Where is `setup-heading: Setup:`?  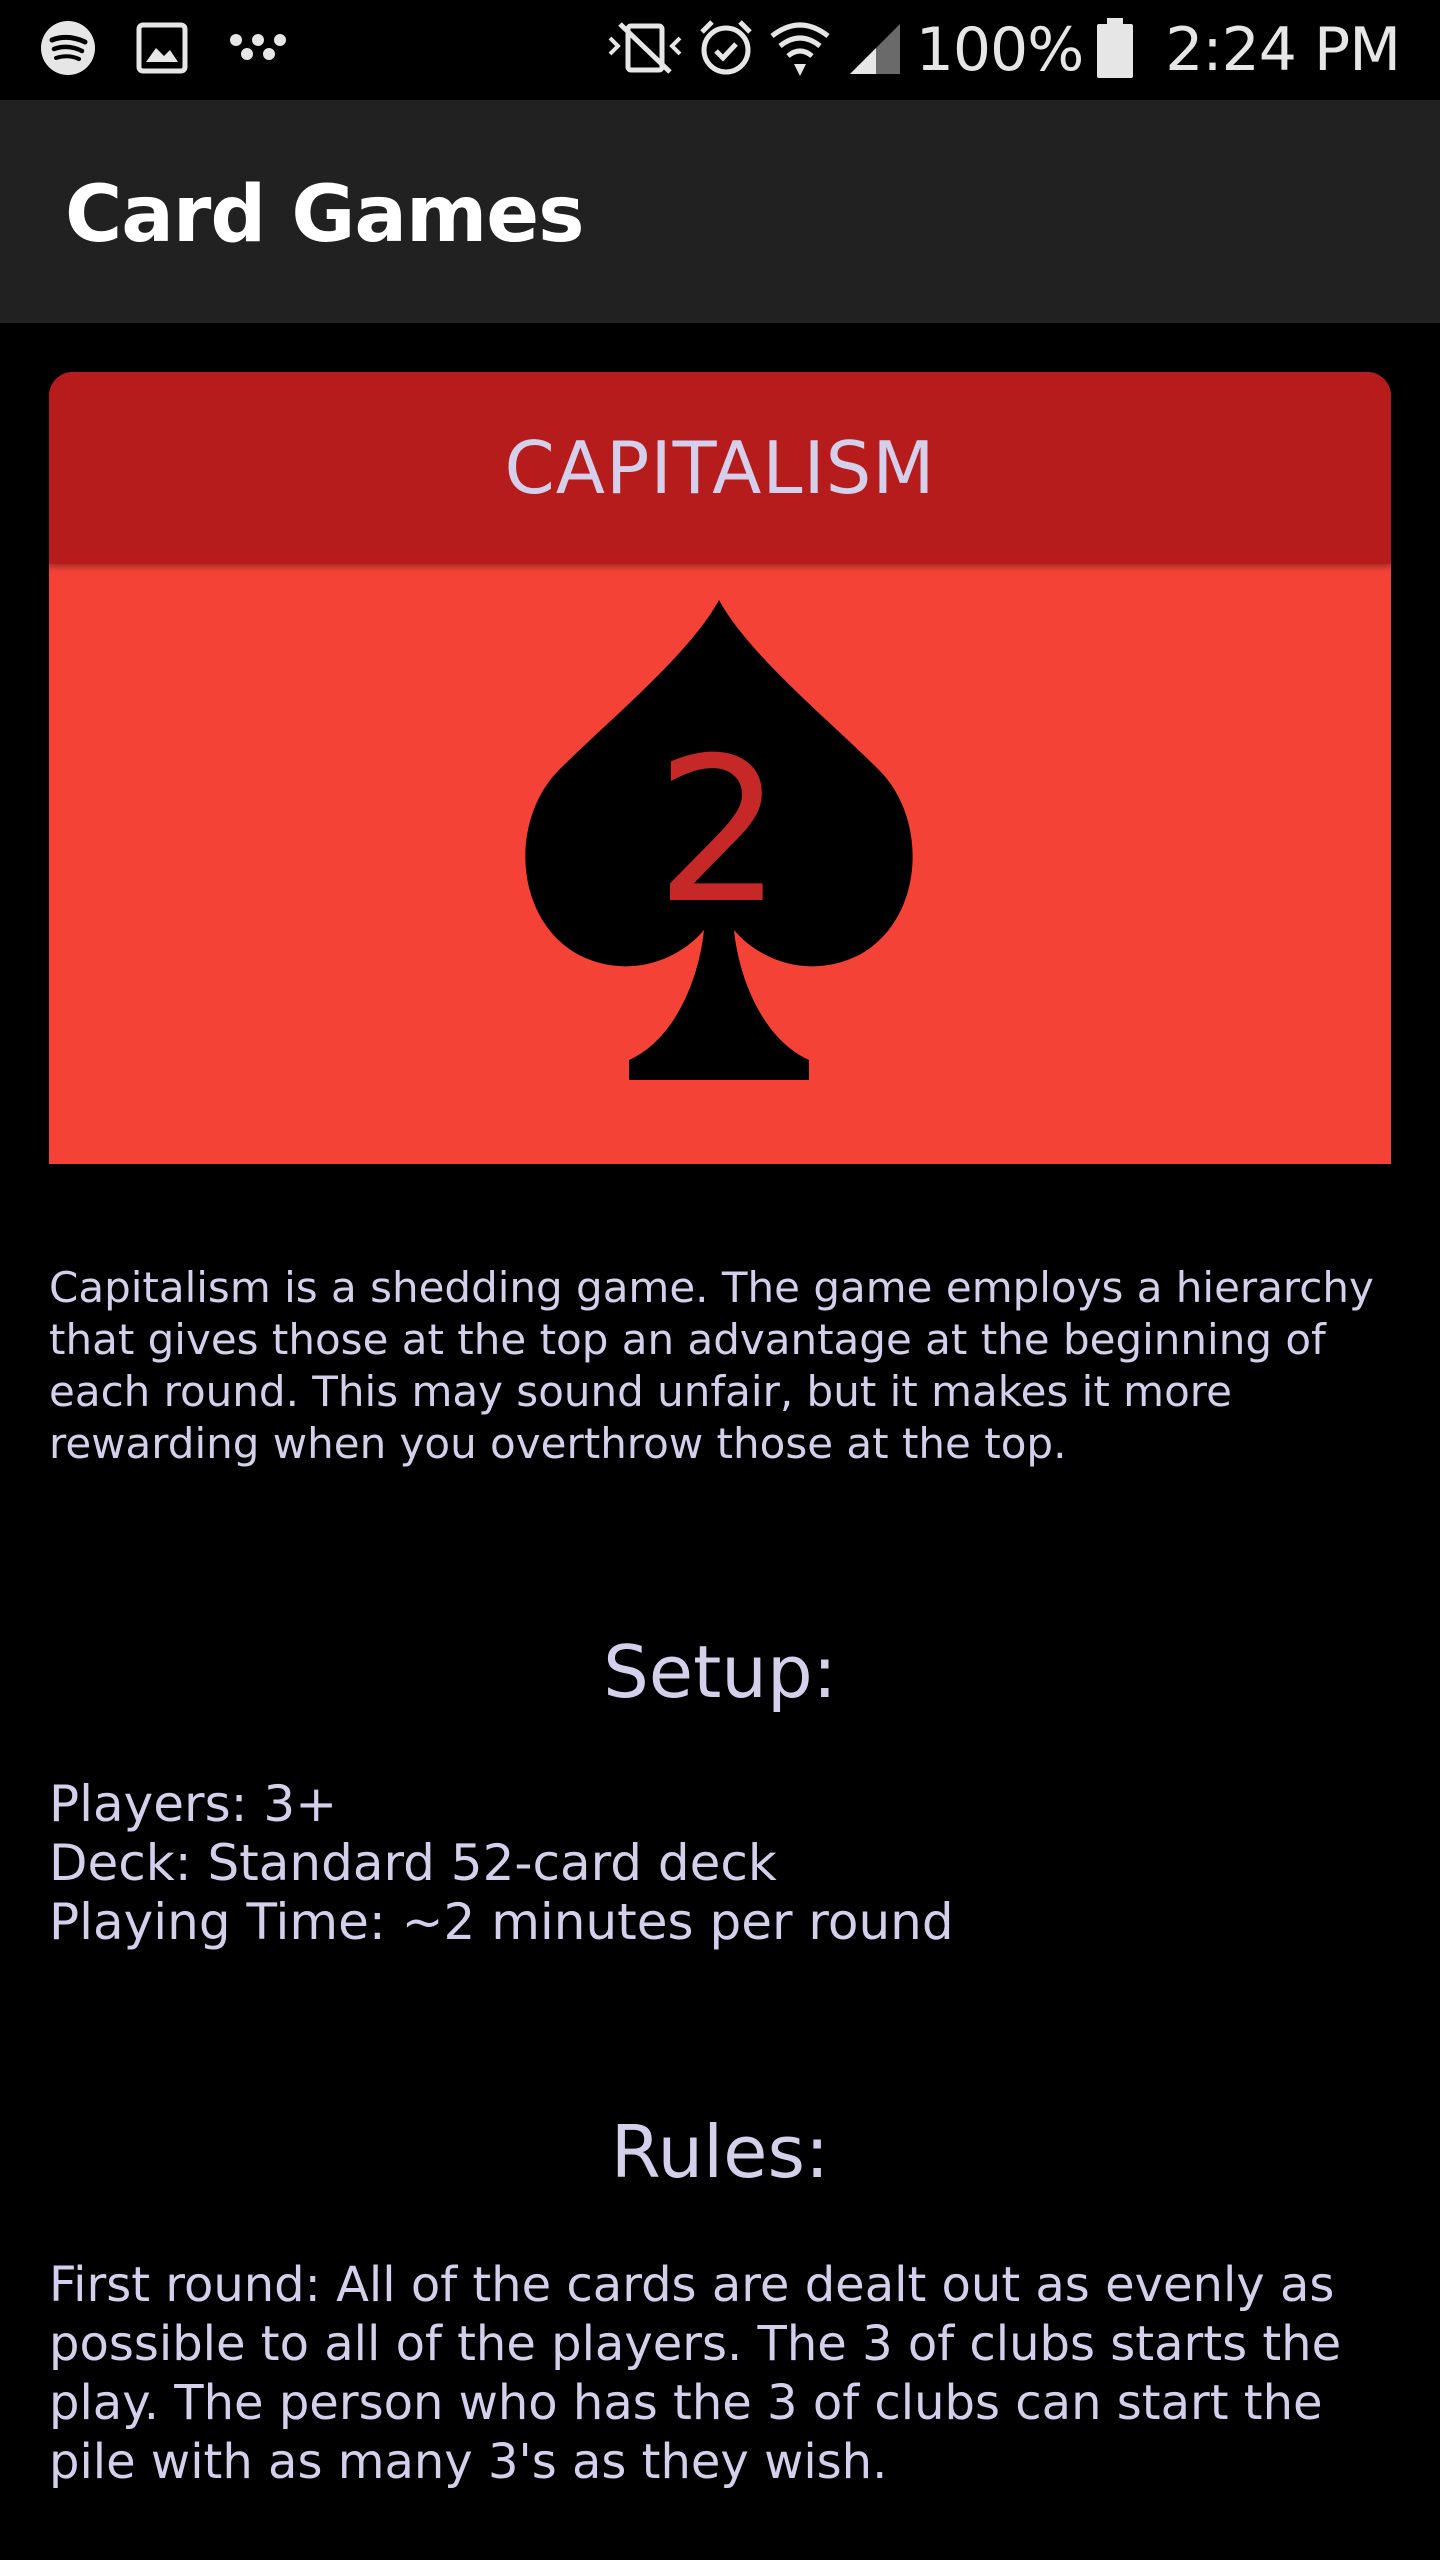 setup-heading: Setup: is located at coordinates (720, 1672).